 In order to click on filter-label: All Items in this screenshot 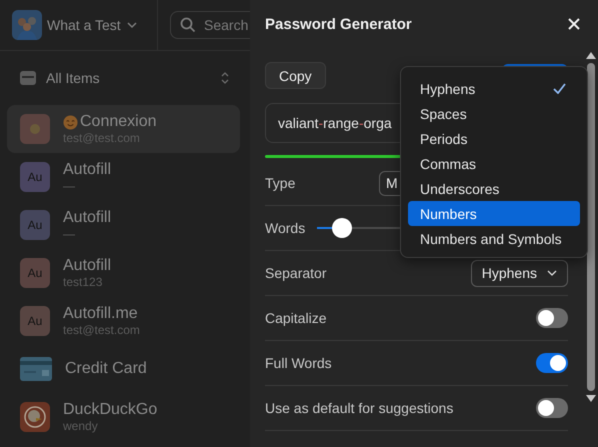, I will do `click(128, 78)`.